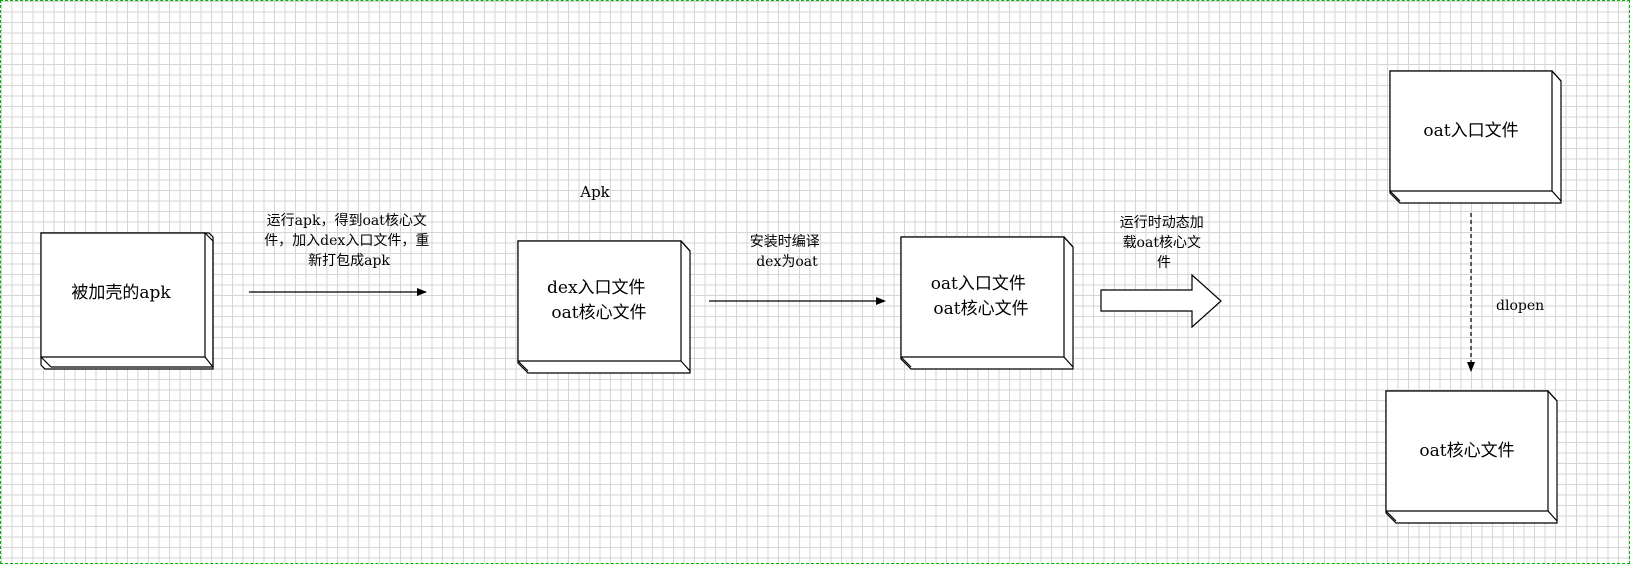 Image resolution: width=1630 pixels, height=564 pixels. I want to click on node-oat-entry-label: oat入口文件, so click(1470, 131).